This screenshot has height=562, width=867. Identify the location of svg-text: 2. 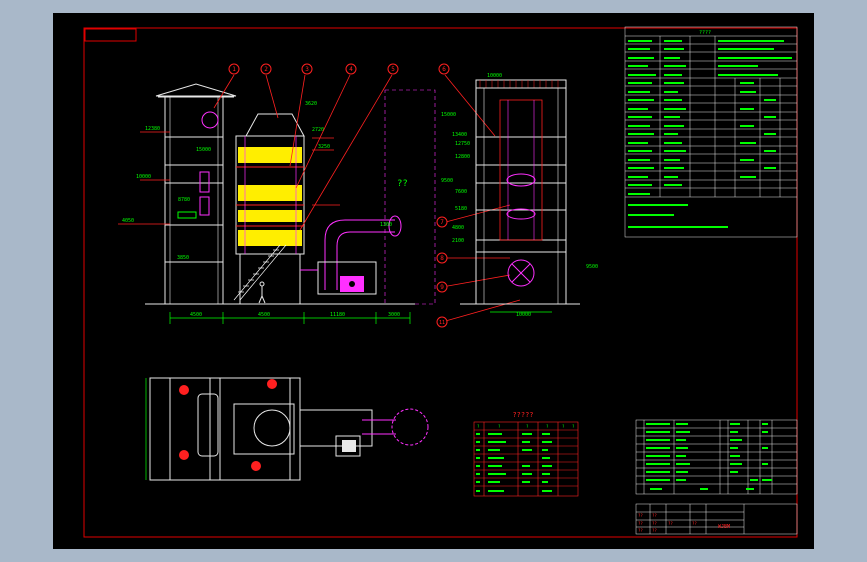
(266, 69).